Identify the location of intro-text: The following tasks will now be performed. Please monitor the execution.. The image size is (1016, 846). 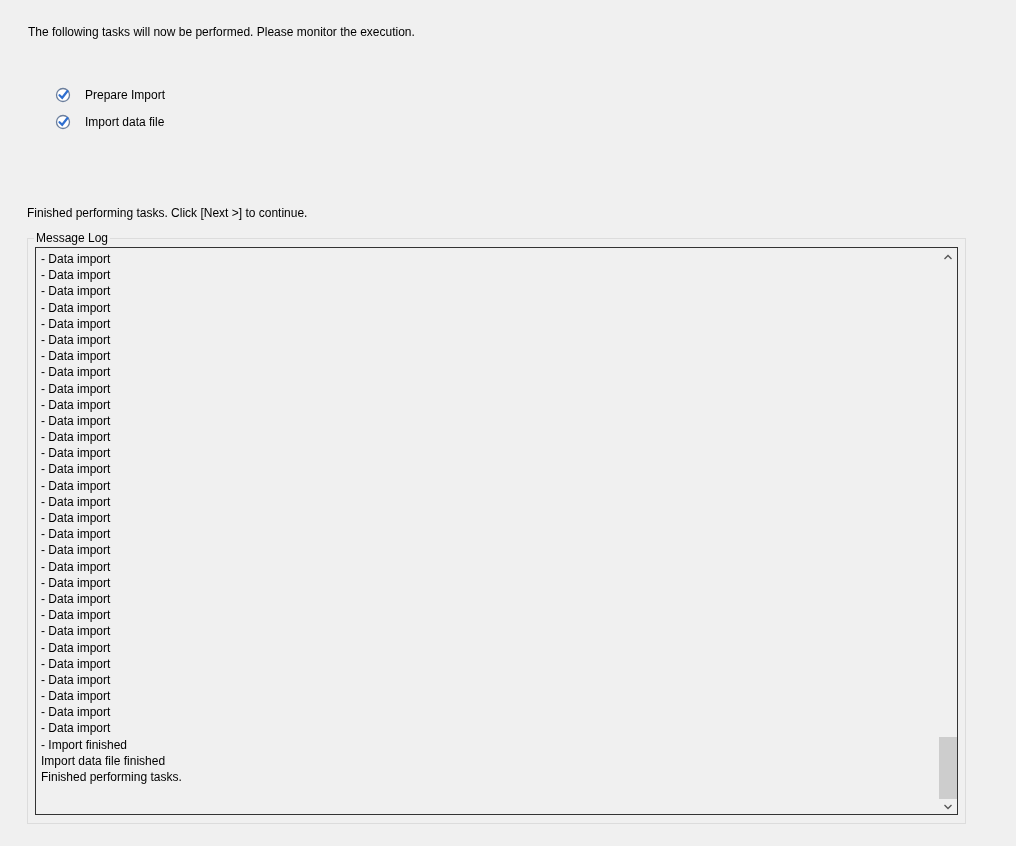
(222, 33).